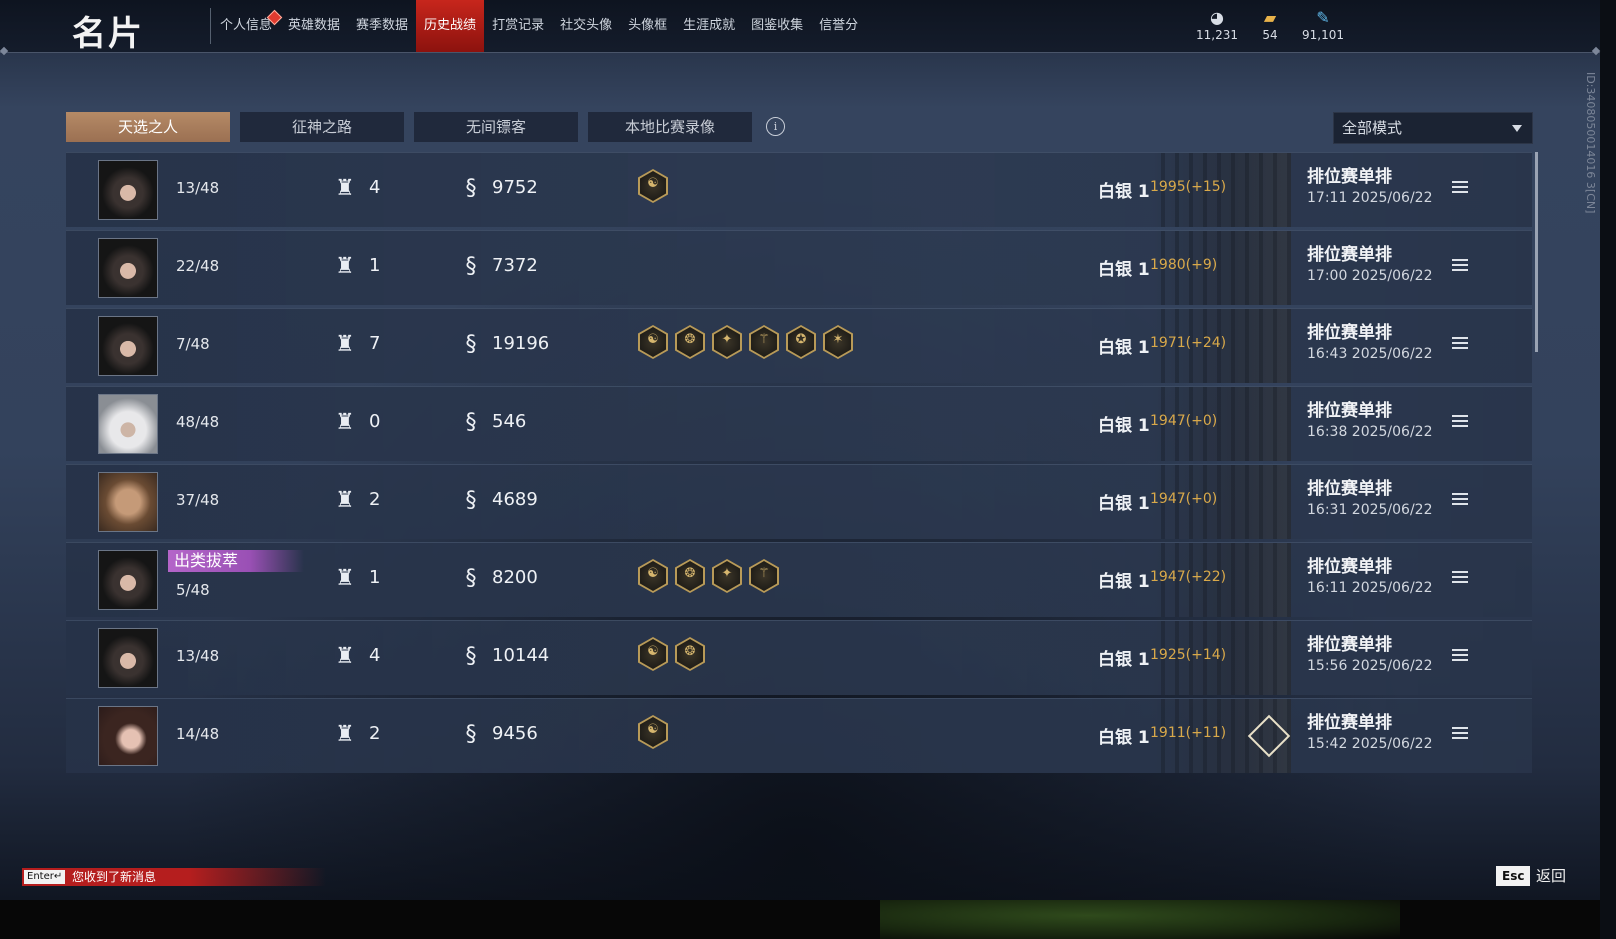 This screenshot has width=1616, height=939. What do you see at coordinates (515, 187) in the screenshot?
I see `money-earned: 9752` at bounding box center [515, 187].